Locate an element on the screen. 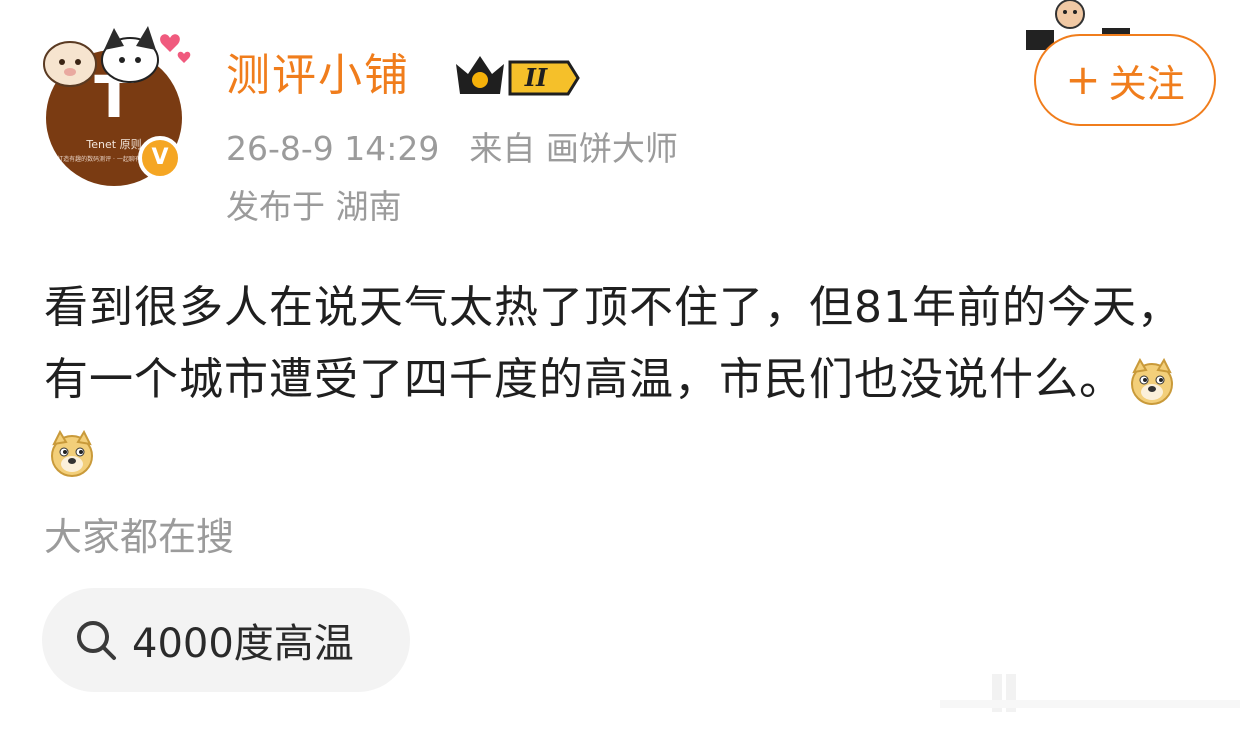 The height and width of the screenshot is (733, 1260). post-location: 发布于 湖南 is located at coordinates (314, 206).